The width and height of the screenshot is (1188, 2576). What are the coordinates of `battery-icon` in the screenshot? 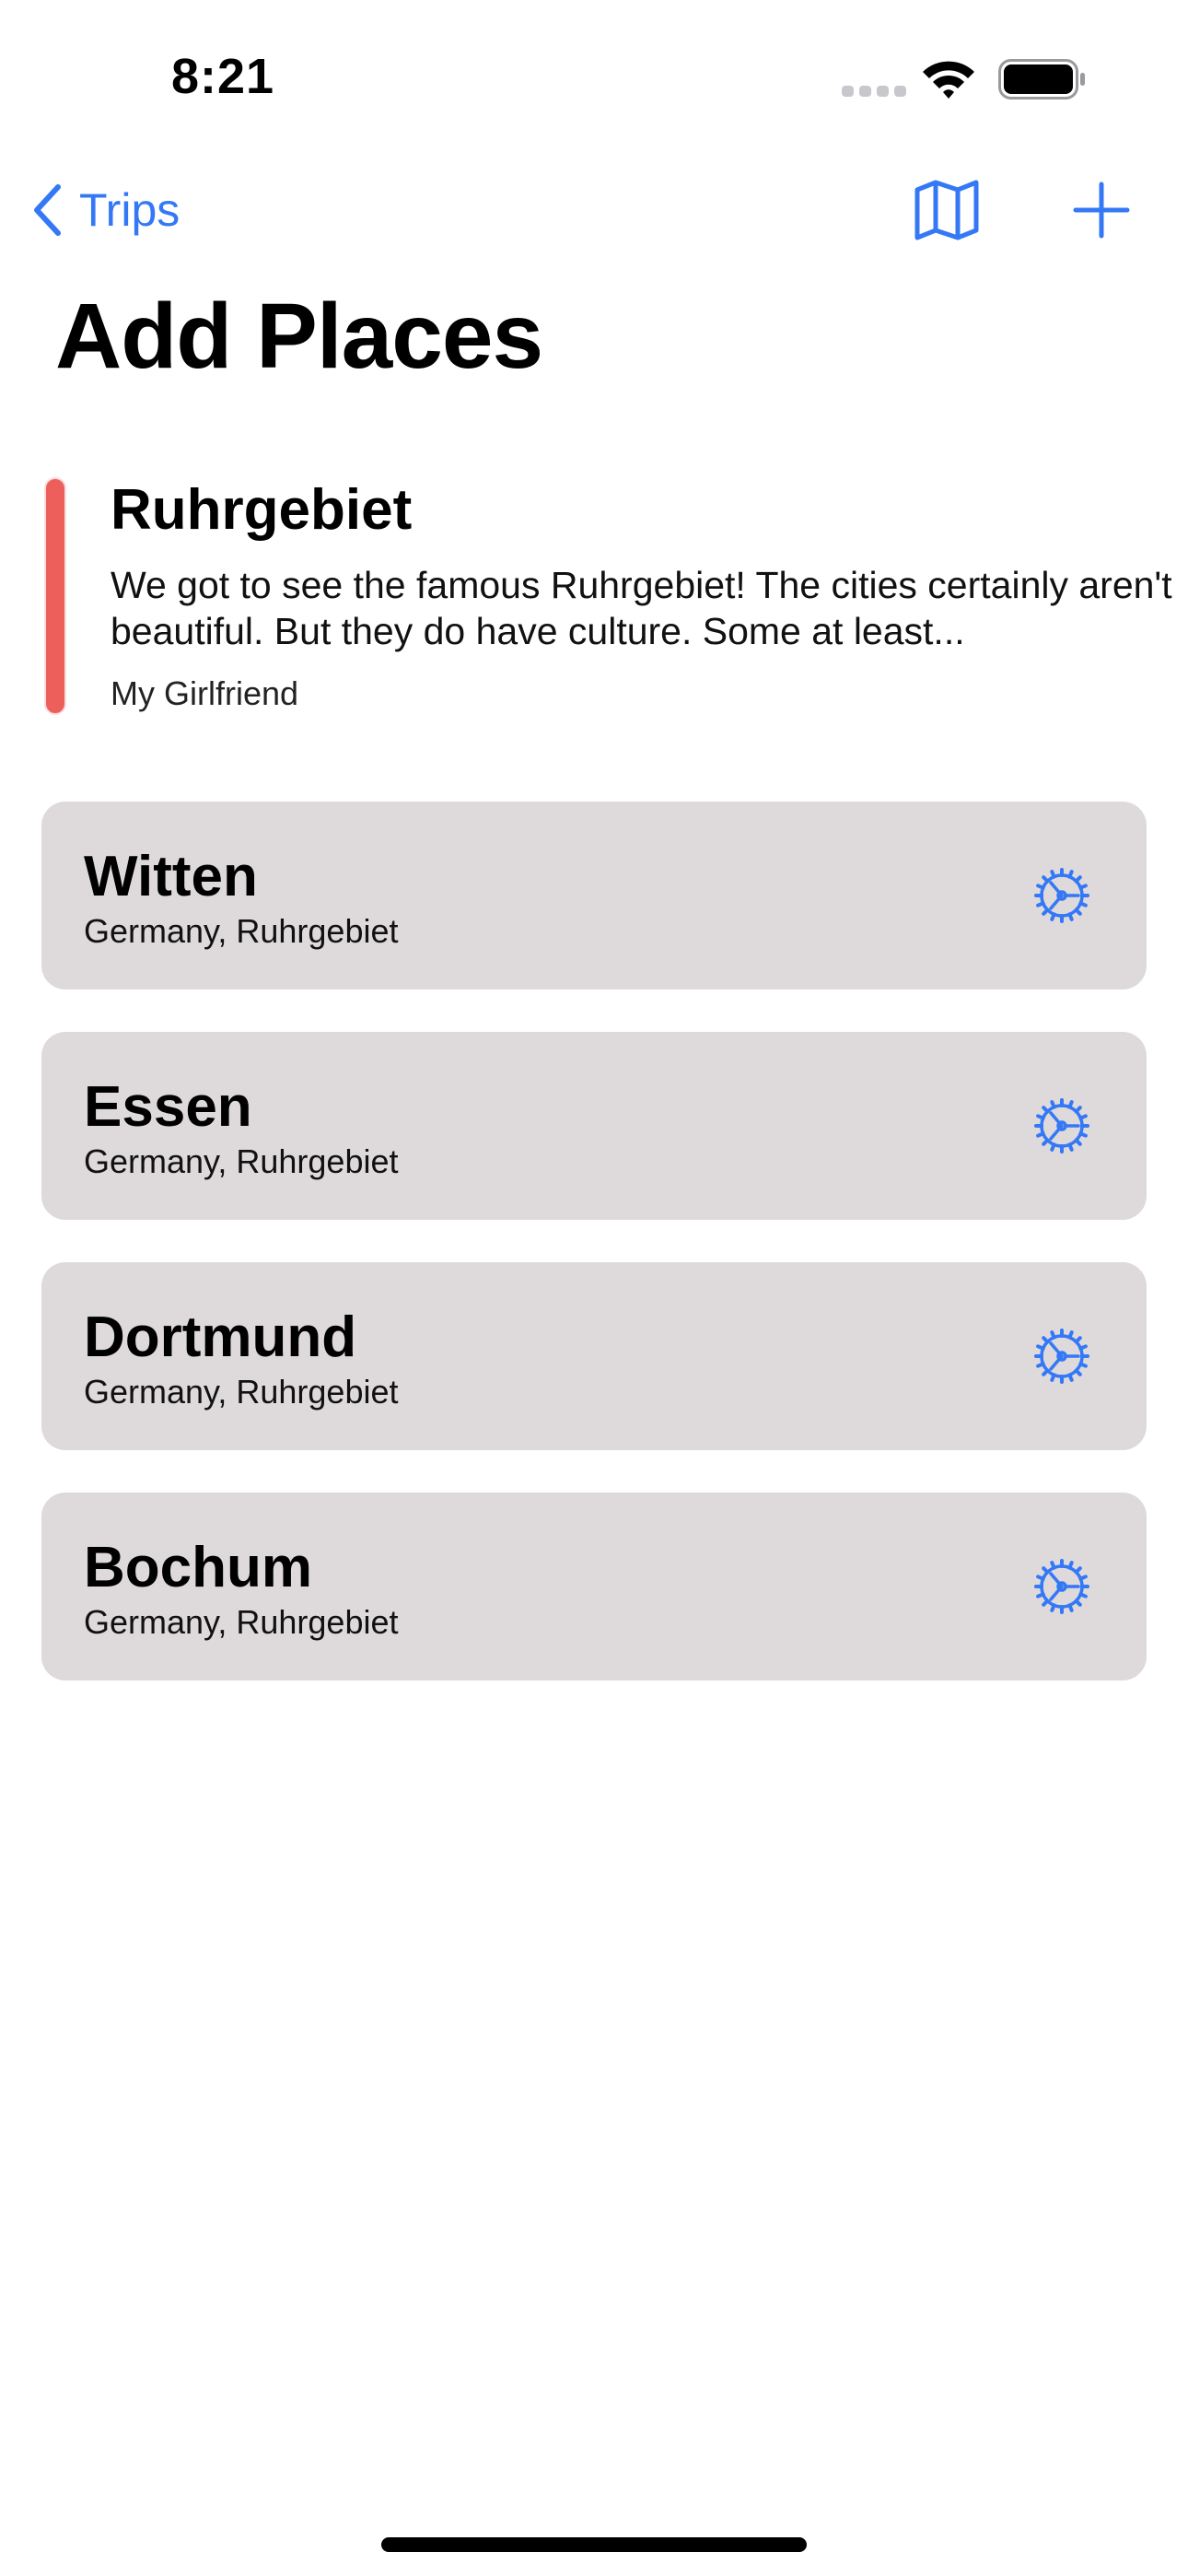 It's located at (1041, 79).